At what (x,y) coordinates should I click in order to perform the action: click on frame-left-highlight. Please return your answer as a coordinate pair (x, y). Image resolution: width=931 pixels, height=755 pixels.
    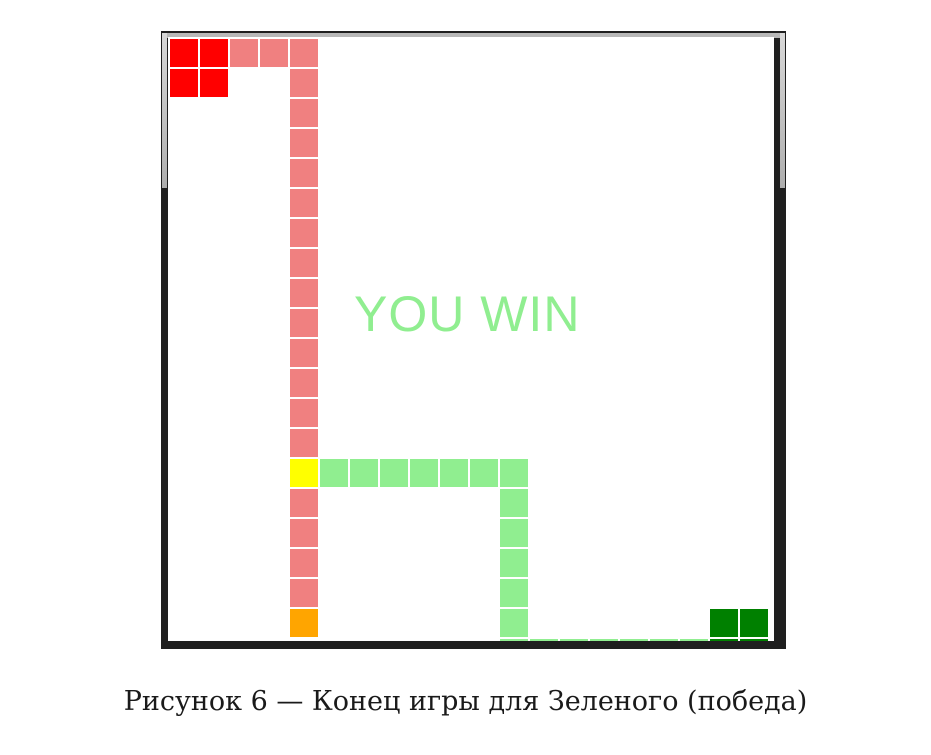
    Looking at the image, I should click on (164, 110).